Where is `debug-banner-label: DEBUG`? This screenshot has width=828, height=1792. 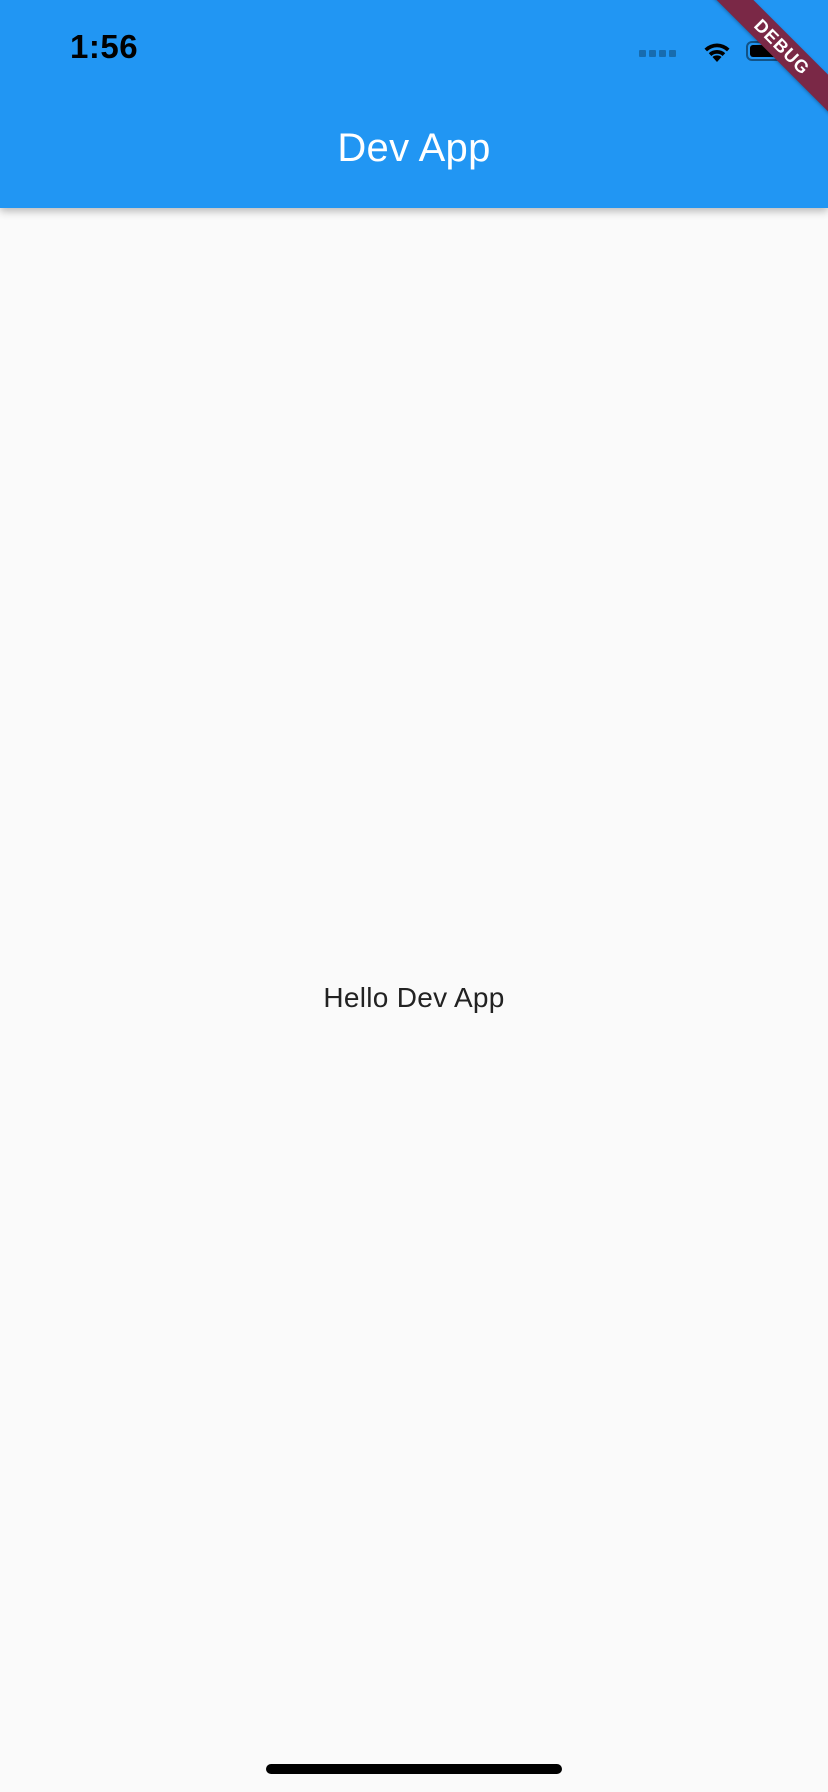
debug-banner-label: DEBUG is located at coordinates (768, 60).